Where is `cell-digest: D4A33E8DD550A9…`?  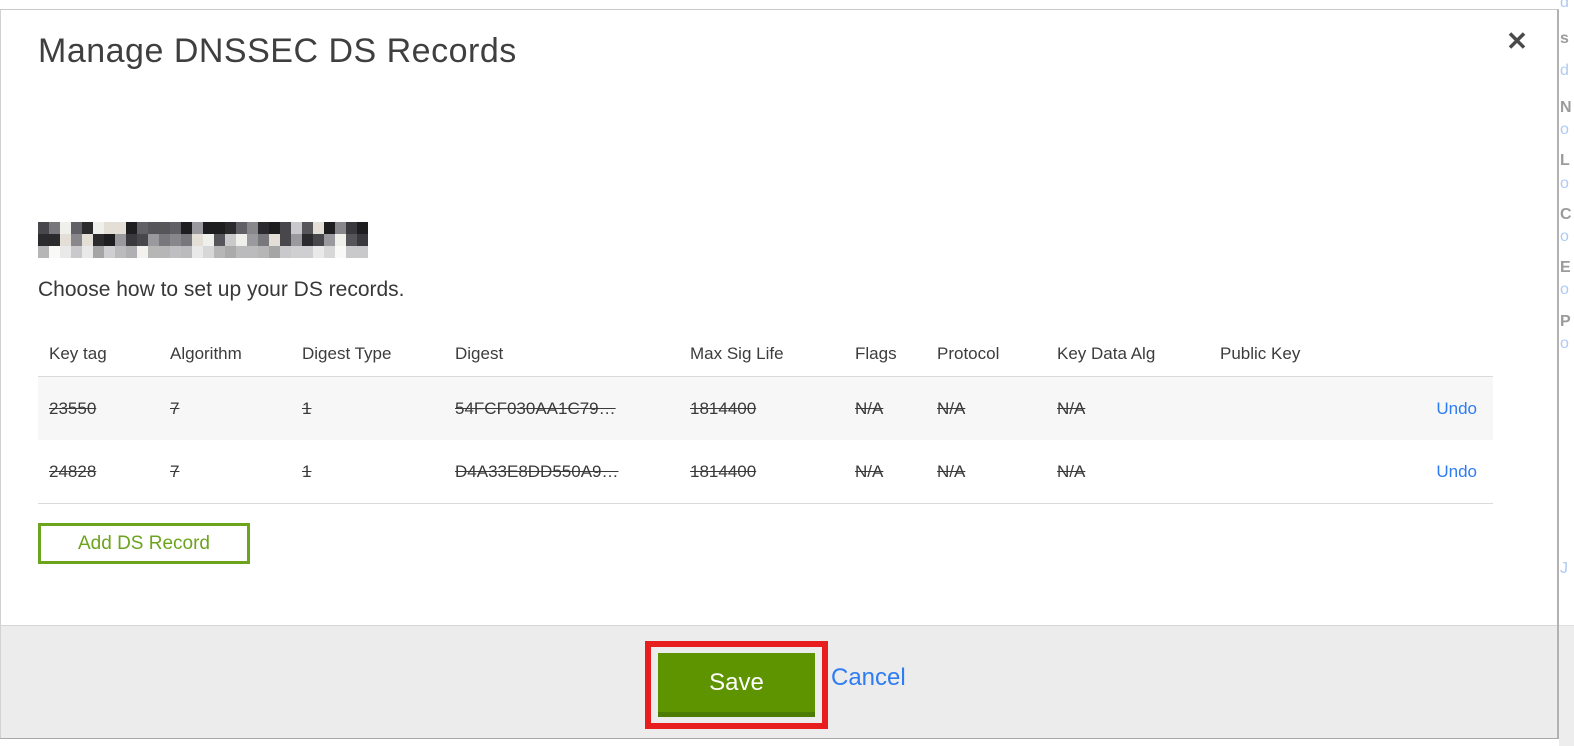
cell-digest: D4A33E8DD550A9… is located at coordinates (537, 471).